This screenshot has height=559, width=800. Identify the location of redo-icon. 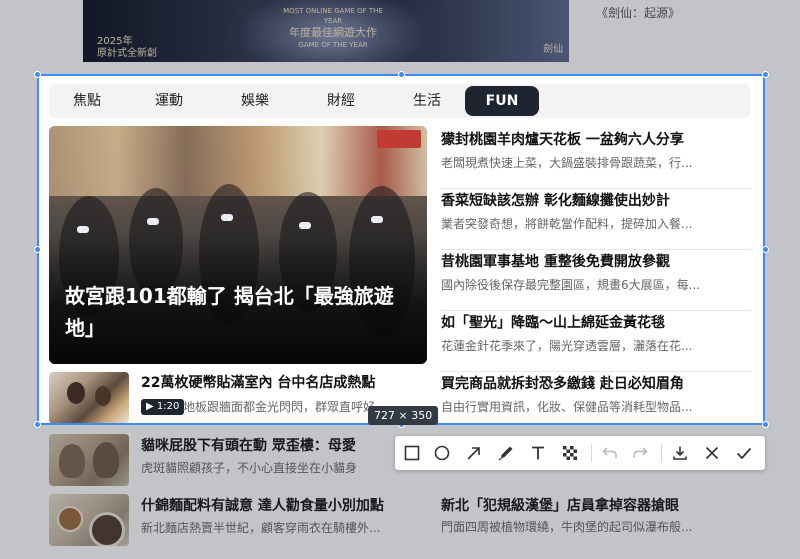
(640, 452).